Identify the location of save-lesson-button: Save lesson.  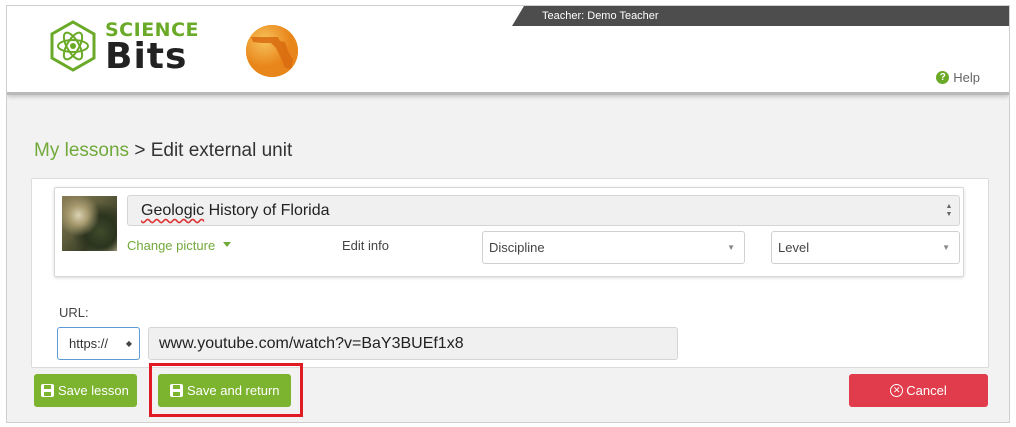
(85, 390).